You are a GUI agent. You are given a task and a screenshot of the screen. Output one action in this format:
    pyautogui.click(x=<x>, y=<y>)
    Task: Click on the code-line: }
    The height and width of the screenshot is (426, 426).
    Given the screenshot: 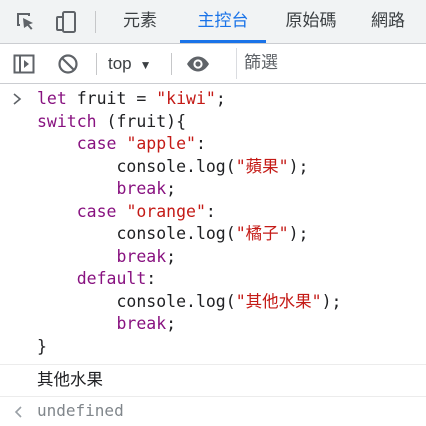 What is the action you would take?
    pyautogui.click(x=42, y=347)
    